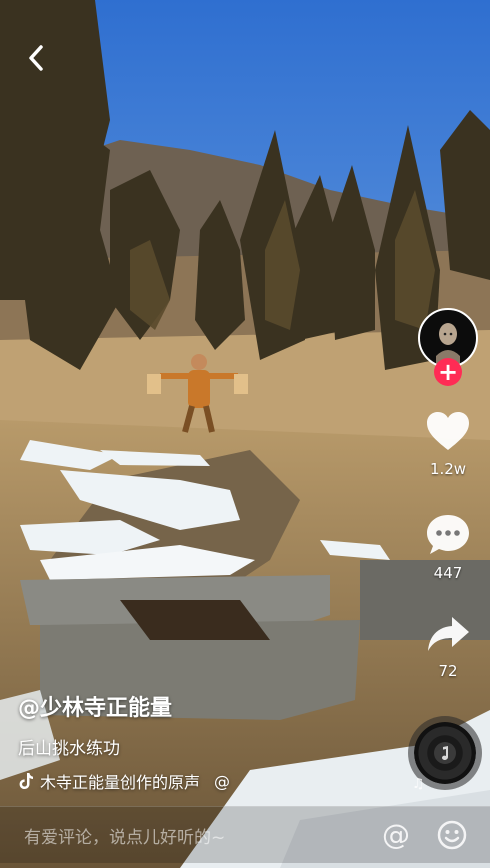  Describe the element at coordinates (26, 781) in the screenshot. I see `tiktok-note-icon` at that location.